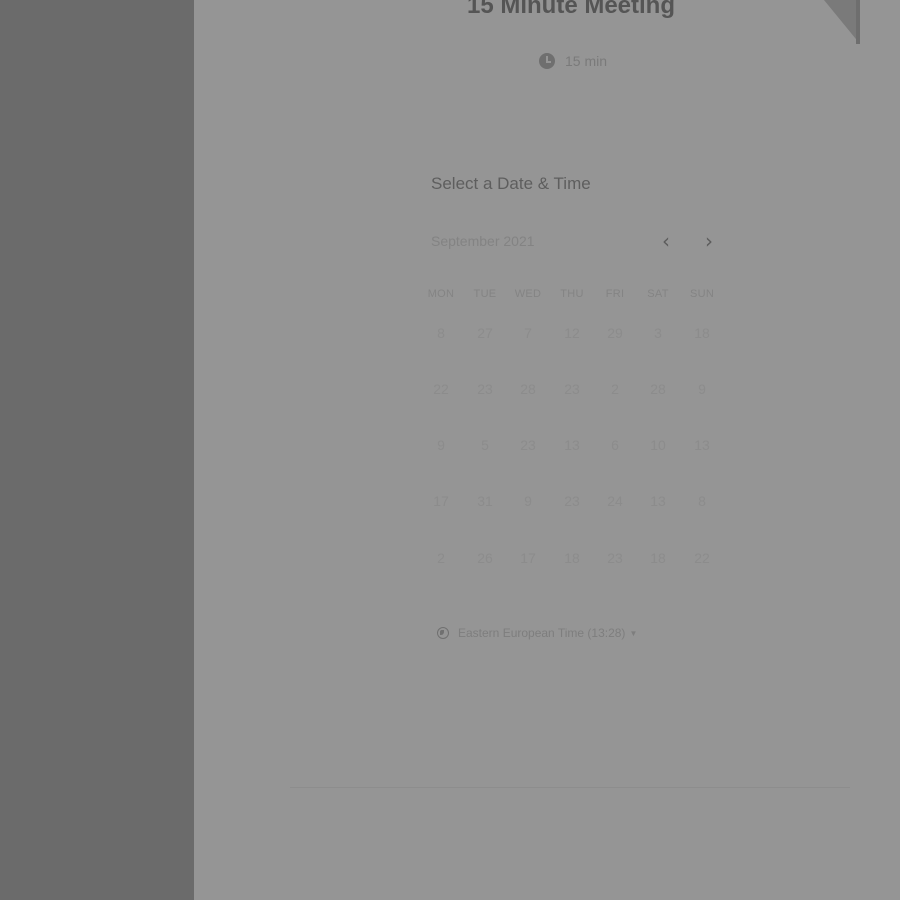  Describe the element at coordinates (571, 9) in the screenshot. I see `event-title: 15 Minute Meeting` at that location.